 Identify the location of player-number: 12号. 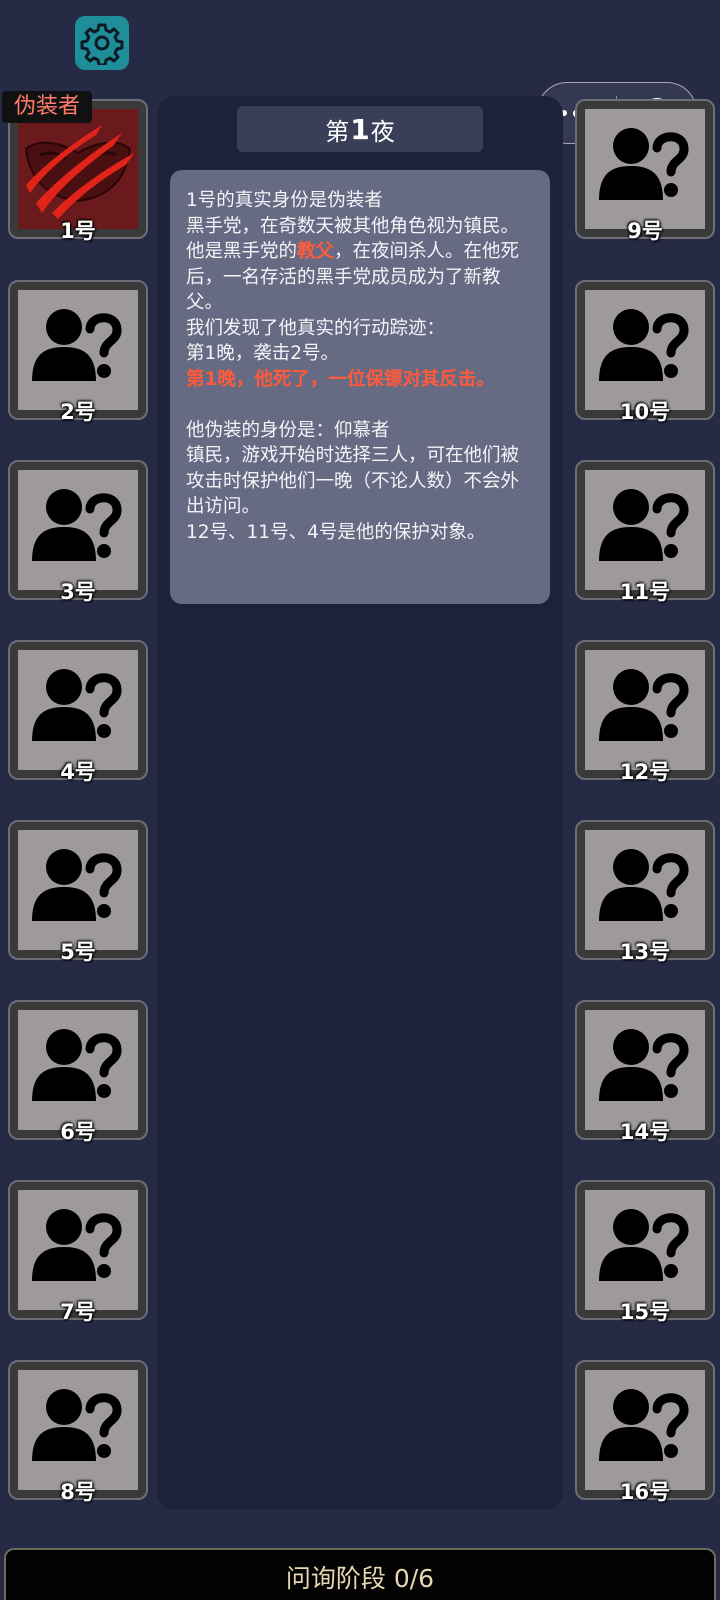
(645, 772).